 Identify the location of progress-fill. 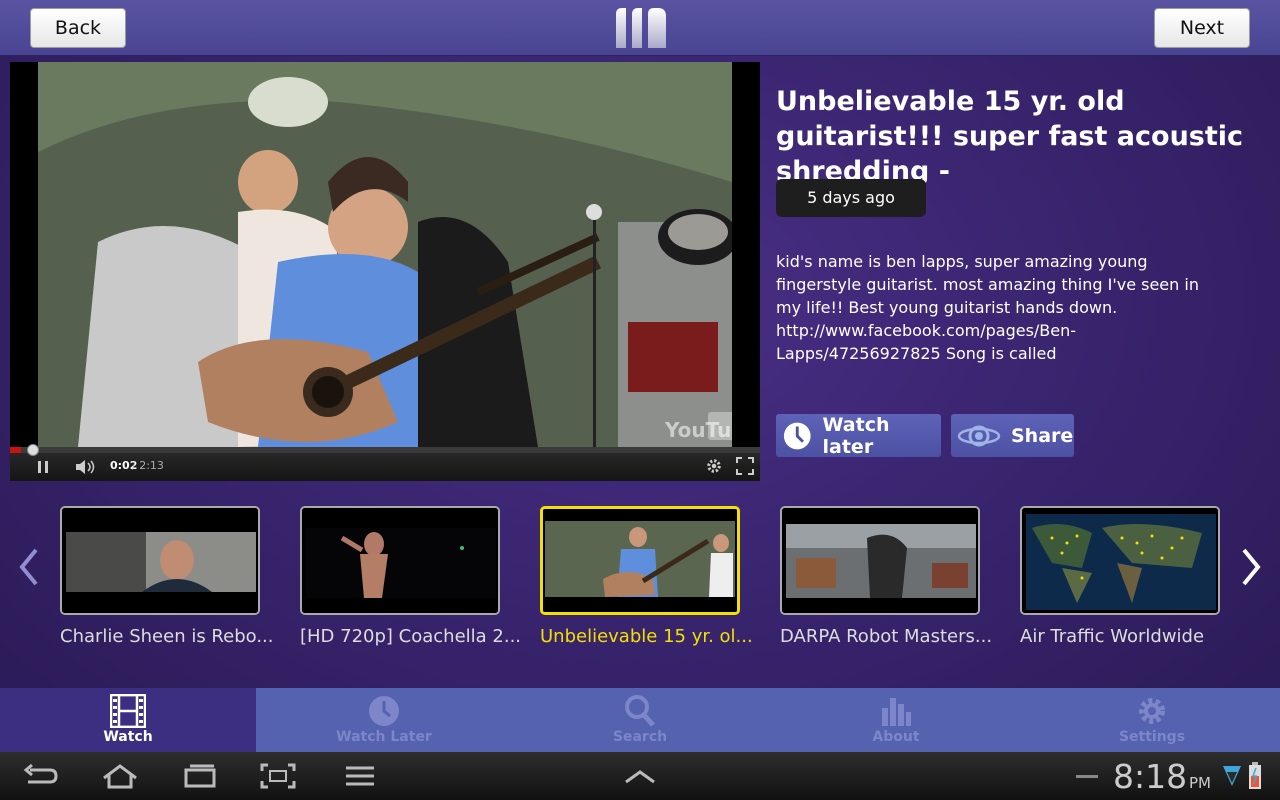
(15, 450).